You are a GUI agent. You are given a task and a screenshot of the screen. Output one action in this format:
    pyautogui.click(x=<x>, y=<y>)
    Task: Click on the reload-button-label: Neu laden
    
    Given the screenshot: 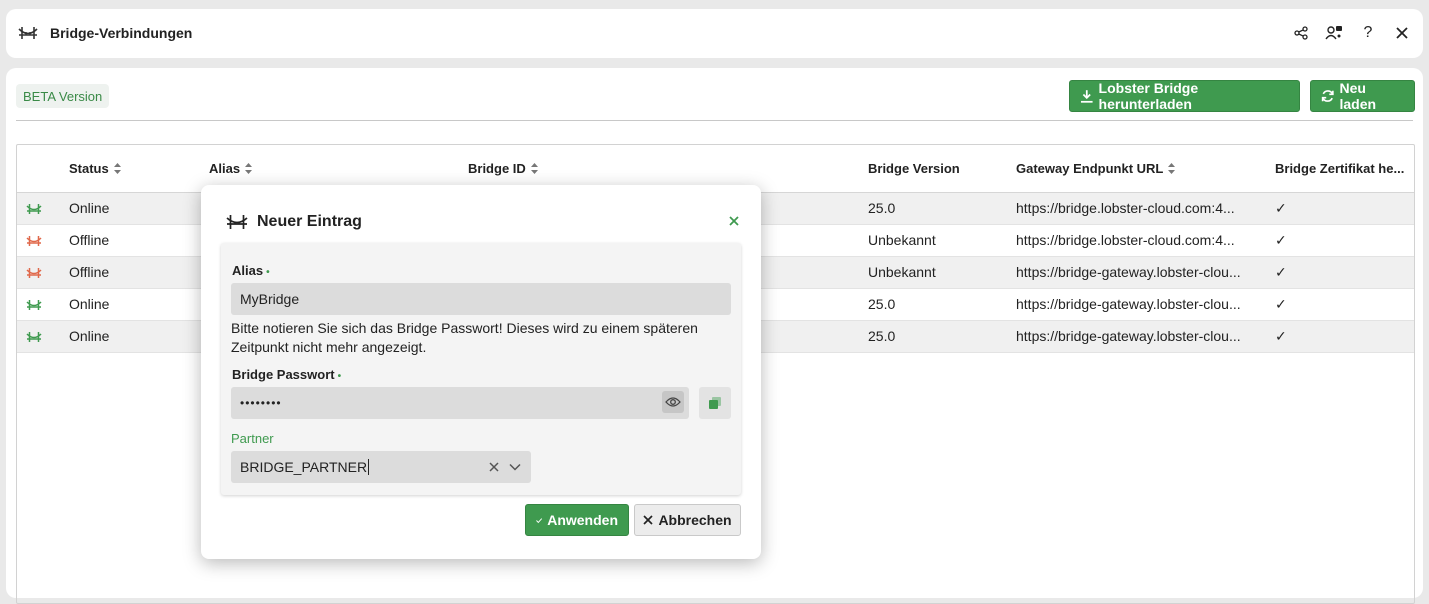 What is the action you would take?
    pyautogui.click(x=1358, y=96)
    